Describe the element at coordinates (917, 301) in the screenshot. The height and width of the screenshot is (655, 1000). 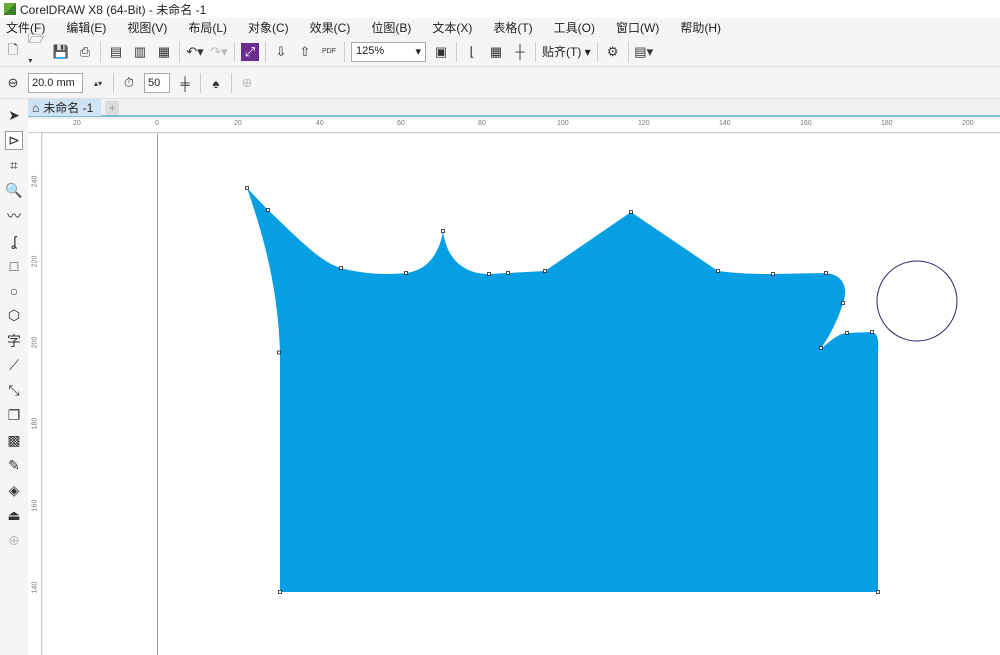
I see `ellipse-cursor-outline` at that location.